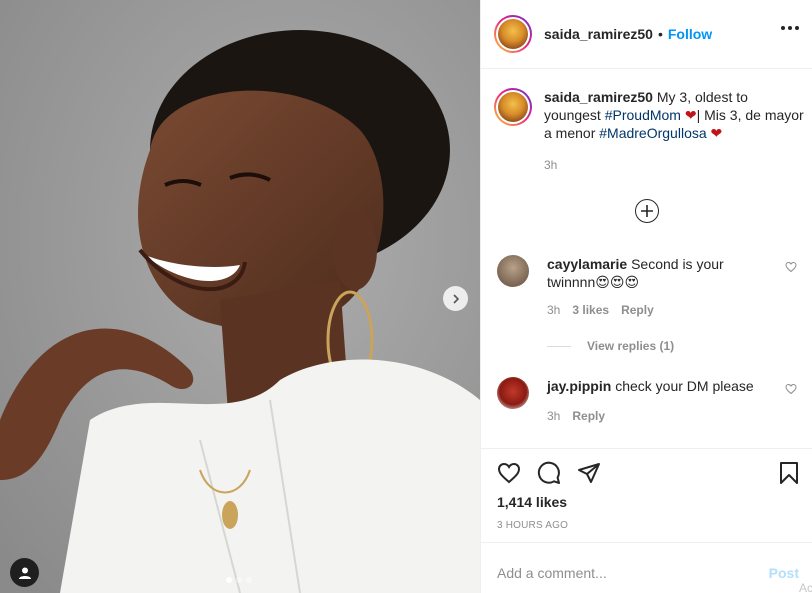 The height and width of the screenshot is (593, 812). I want to click on post-actions-section, so click(646, 466).